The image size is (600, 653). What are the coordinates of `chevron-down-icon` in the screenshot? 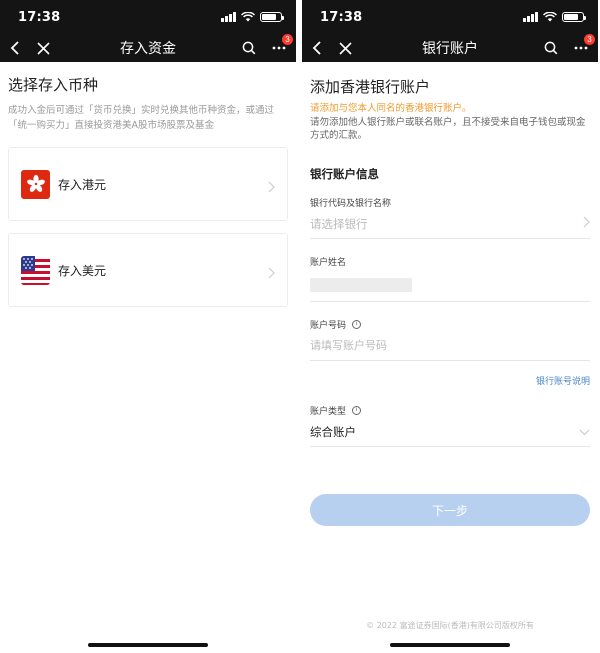 It's located at (584, 432).